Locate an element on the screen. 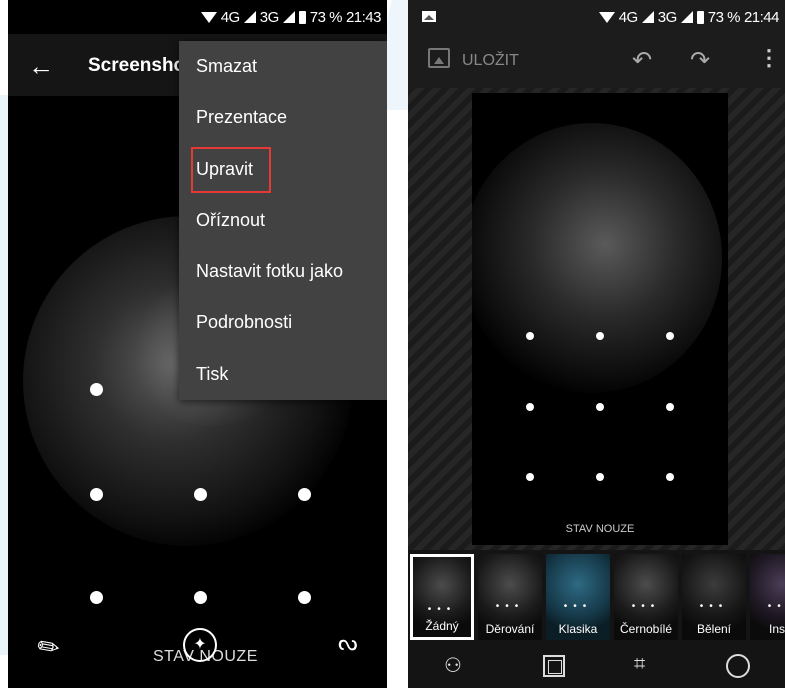 The image size is (785, 688). menu-item-details: Podrobnosti is located at coordinates (283, 322).